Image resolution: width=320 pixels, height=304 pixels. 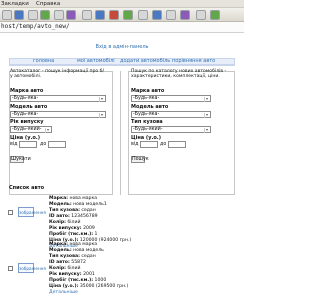 I want to click on left-make-label: Марка авто, so click(x=27, y=91).